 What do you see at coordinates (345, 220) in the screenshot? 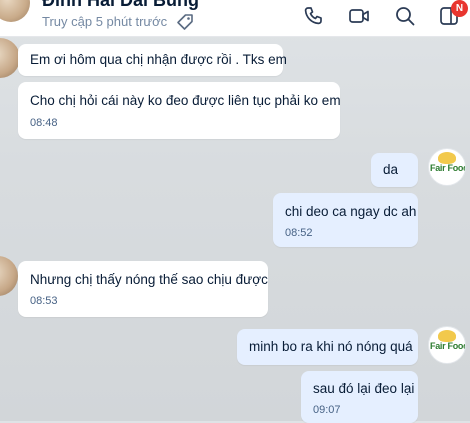
I see `message-bubble-outgoing: chi deo ca ngay dc ah 08:52` at bounding box center [345, 220].